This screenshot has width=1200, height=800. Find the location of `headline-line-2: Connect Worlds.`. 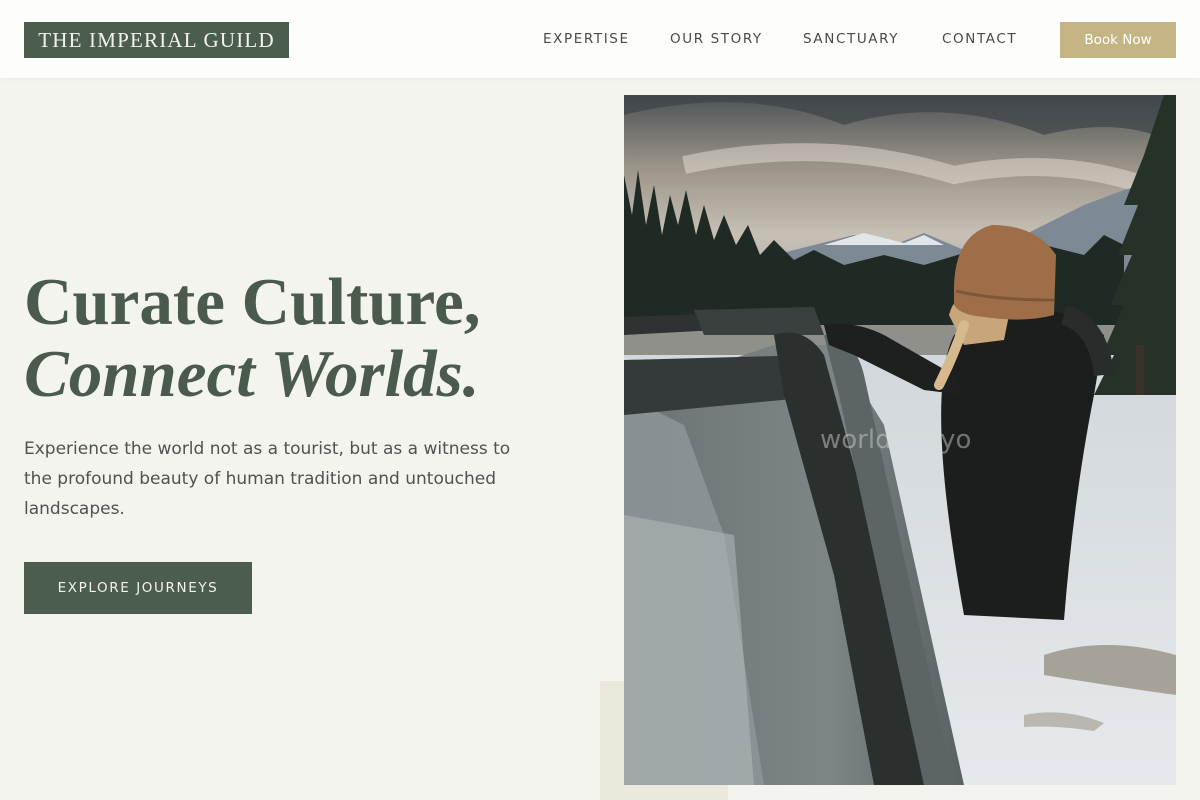

headline-line-2: Connect Worlds. is located at coordinates (252, 374).